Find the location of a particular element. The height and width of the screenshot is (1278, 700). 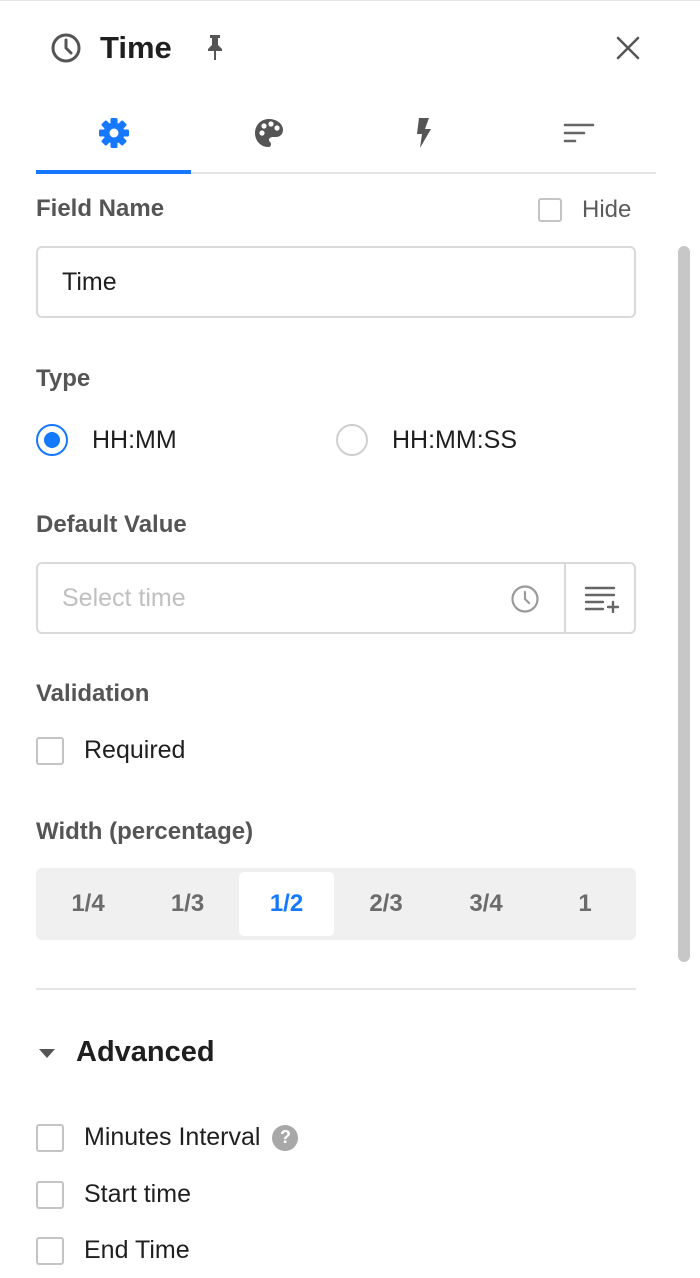

caret-down-icon is located at coordinates (47, 1053).